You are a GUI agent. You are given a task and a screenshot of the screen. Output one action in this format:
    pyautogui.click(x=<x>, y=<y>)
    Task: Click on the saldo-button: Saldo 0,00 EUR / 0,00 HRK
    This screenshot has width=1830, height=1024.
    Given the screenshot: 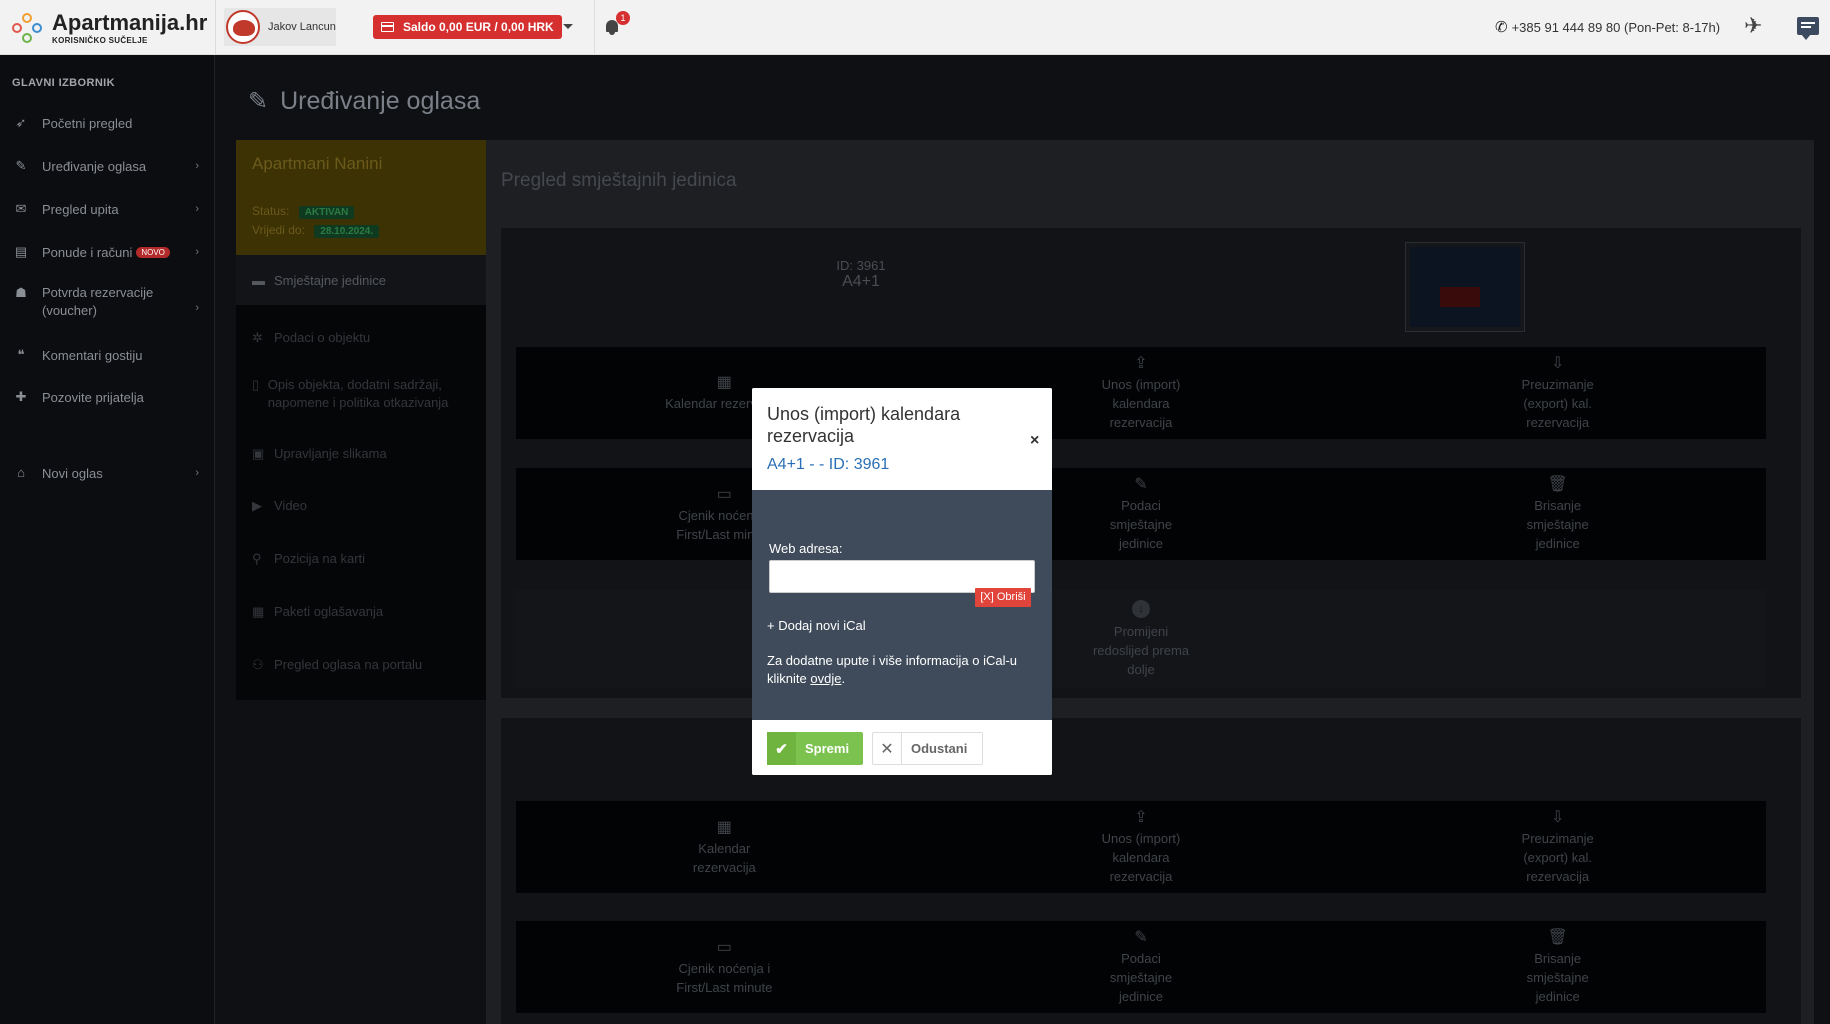 What is the action you would take?
    pyautogui.click(x=467, y=27)
    